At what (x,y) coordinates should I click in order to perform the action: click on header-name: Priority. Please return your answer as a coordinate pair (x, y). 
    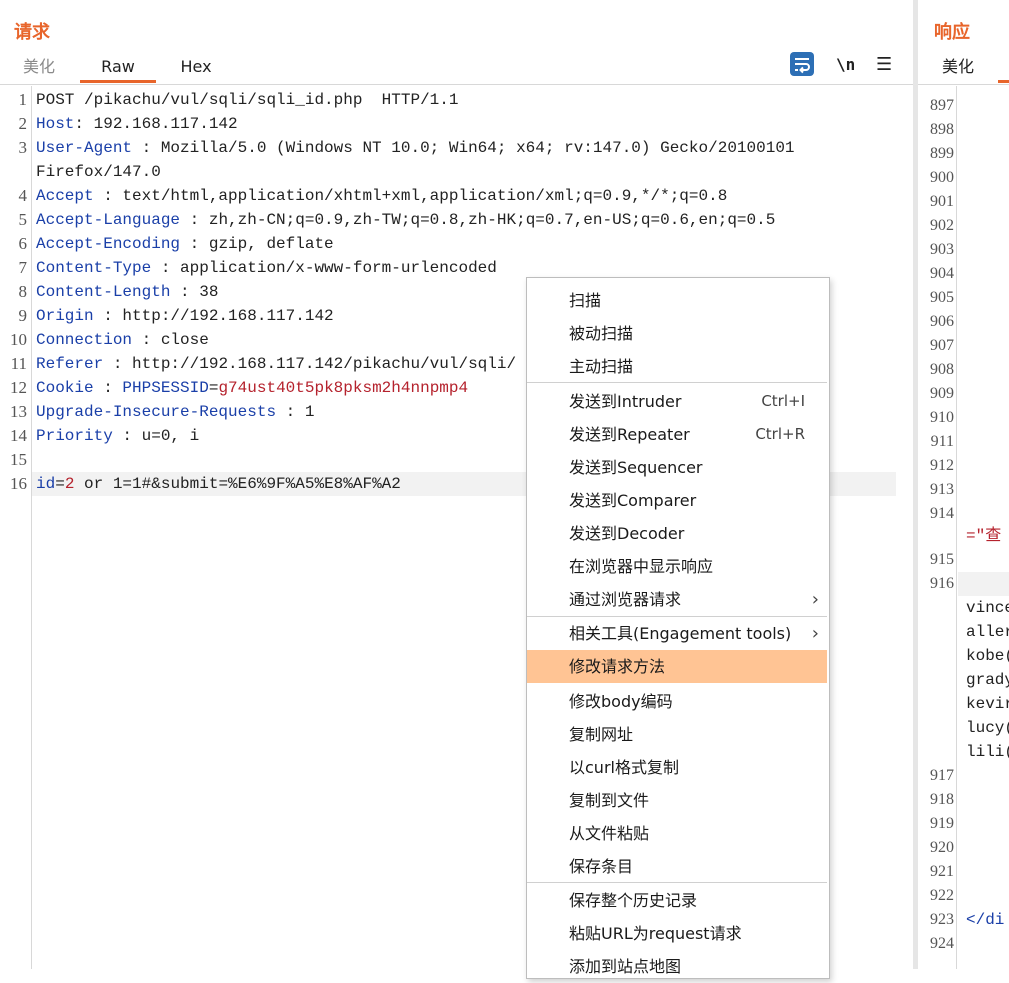
    Looking at the image, I should click on (74, 436).